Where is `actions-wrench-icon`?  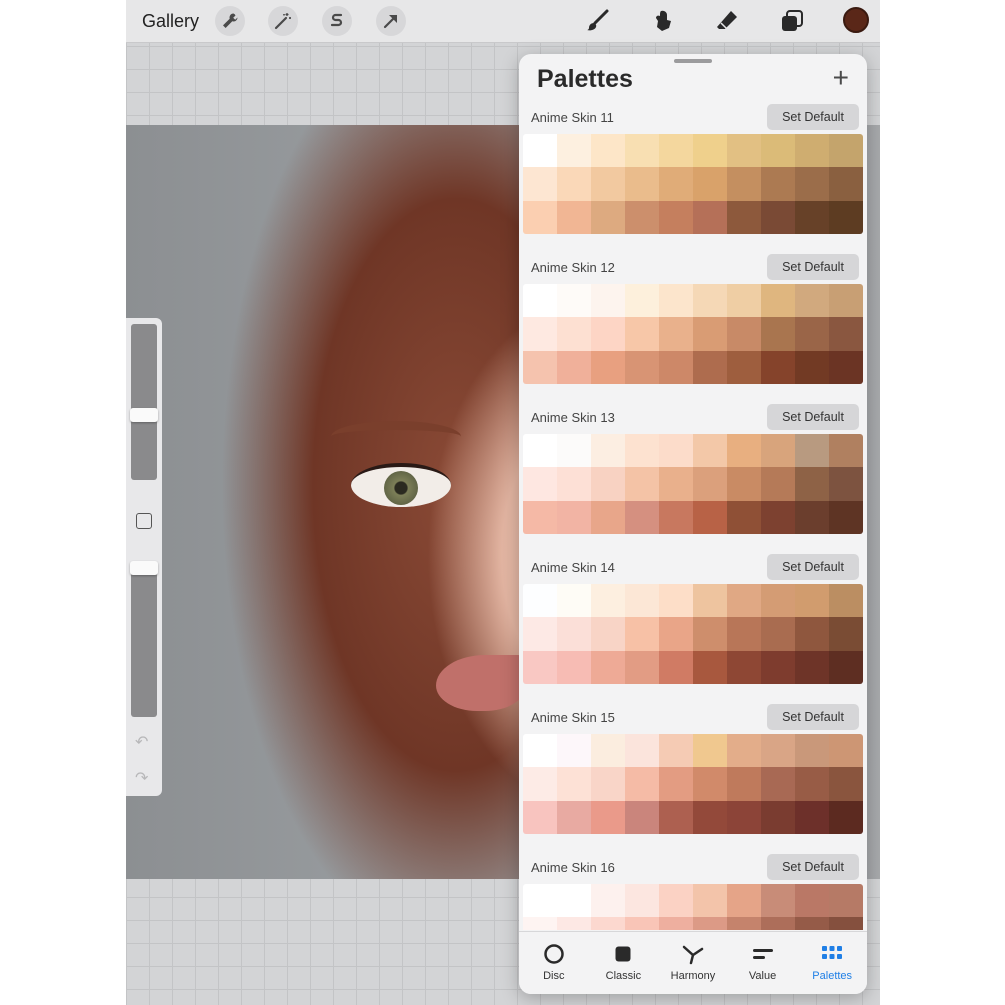 actions-wrench-icon is located at coordinates (230, 21).